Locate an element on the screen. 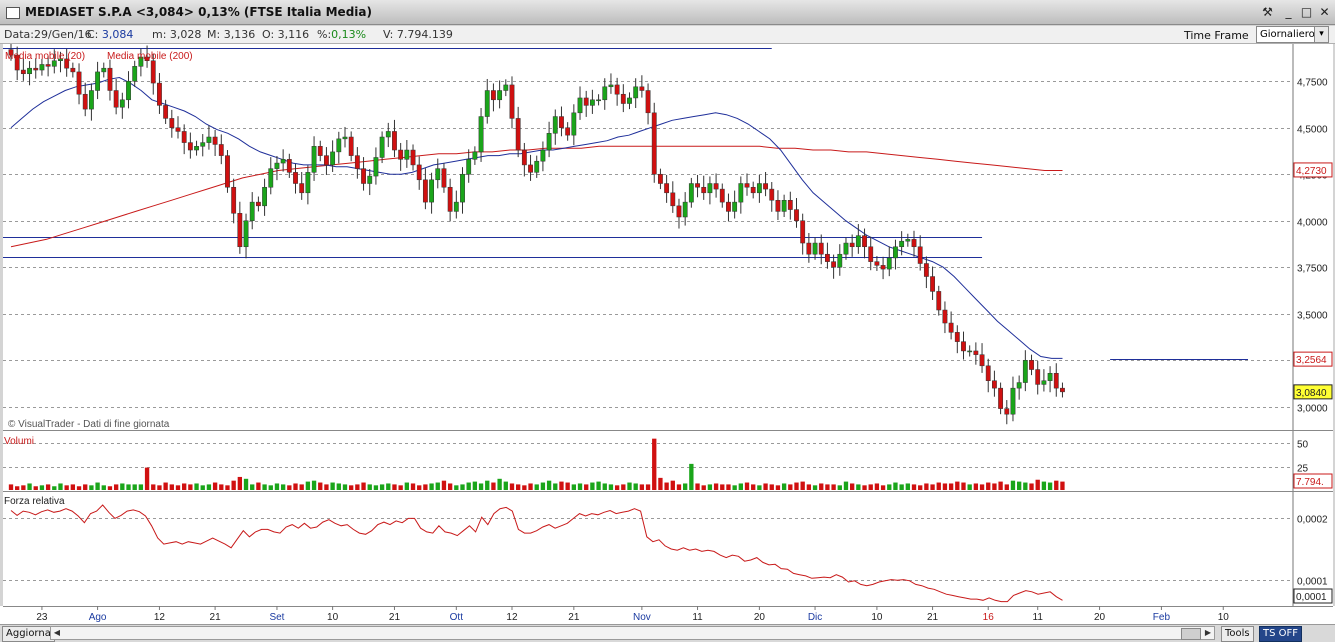  price-tick-label: 4,7500 is located at coordinates (1312, 83).